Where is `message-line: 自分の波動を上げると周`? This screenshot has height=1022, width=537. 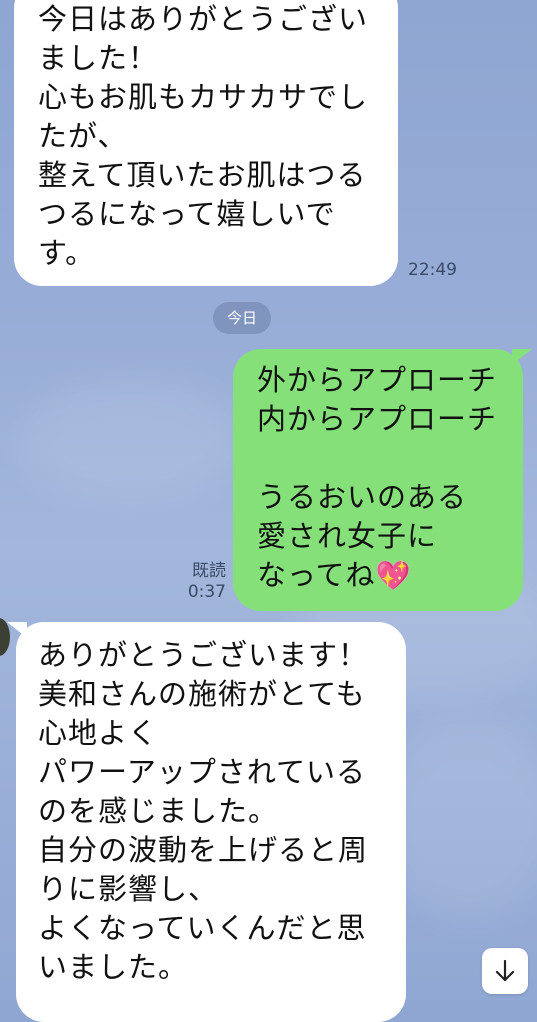
message-line: 自分の波動を上げると周 is located at coordinates (203, 850).